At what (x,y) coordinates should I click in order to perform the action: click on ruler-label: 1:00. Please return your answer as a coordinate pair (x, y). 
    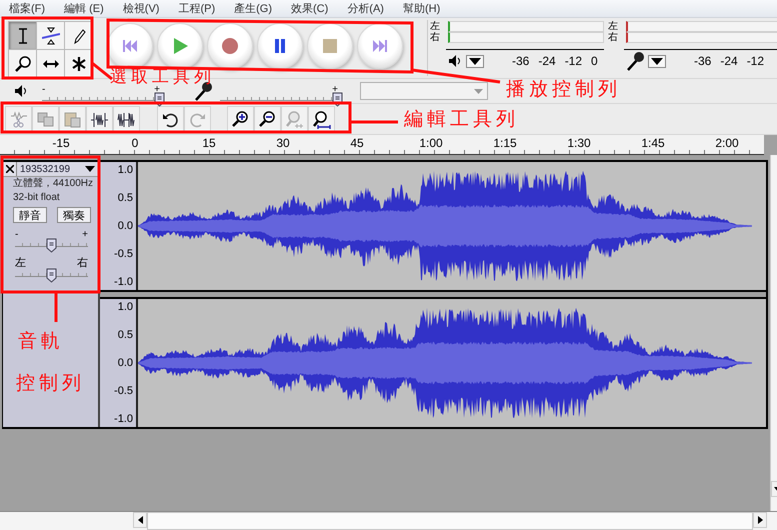
    Looking at the image, I should click on (431, 143).